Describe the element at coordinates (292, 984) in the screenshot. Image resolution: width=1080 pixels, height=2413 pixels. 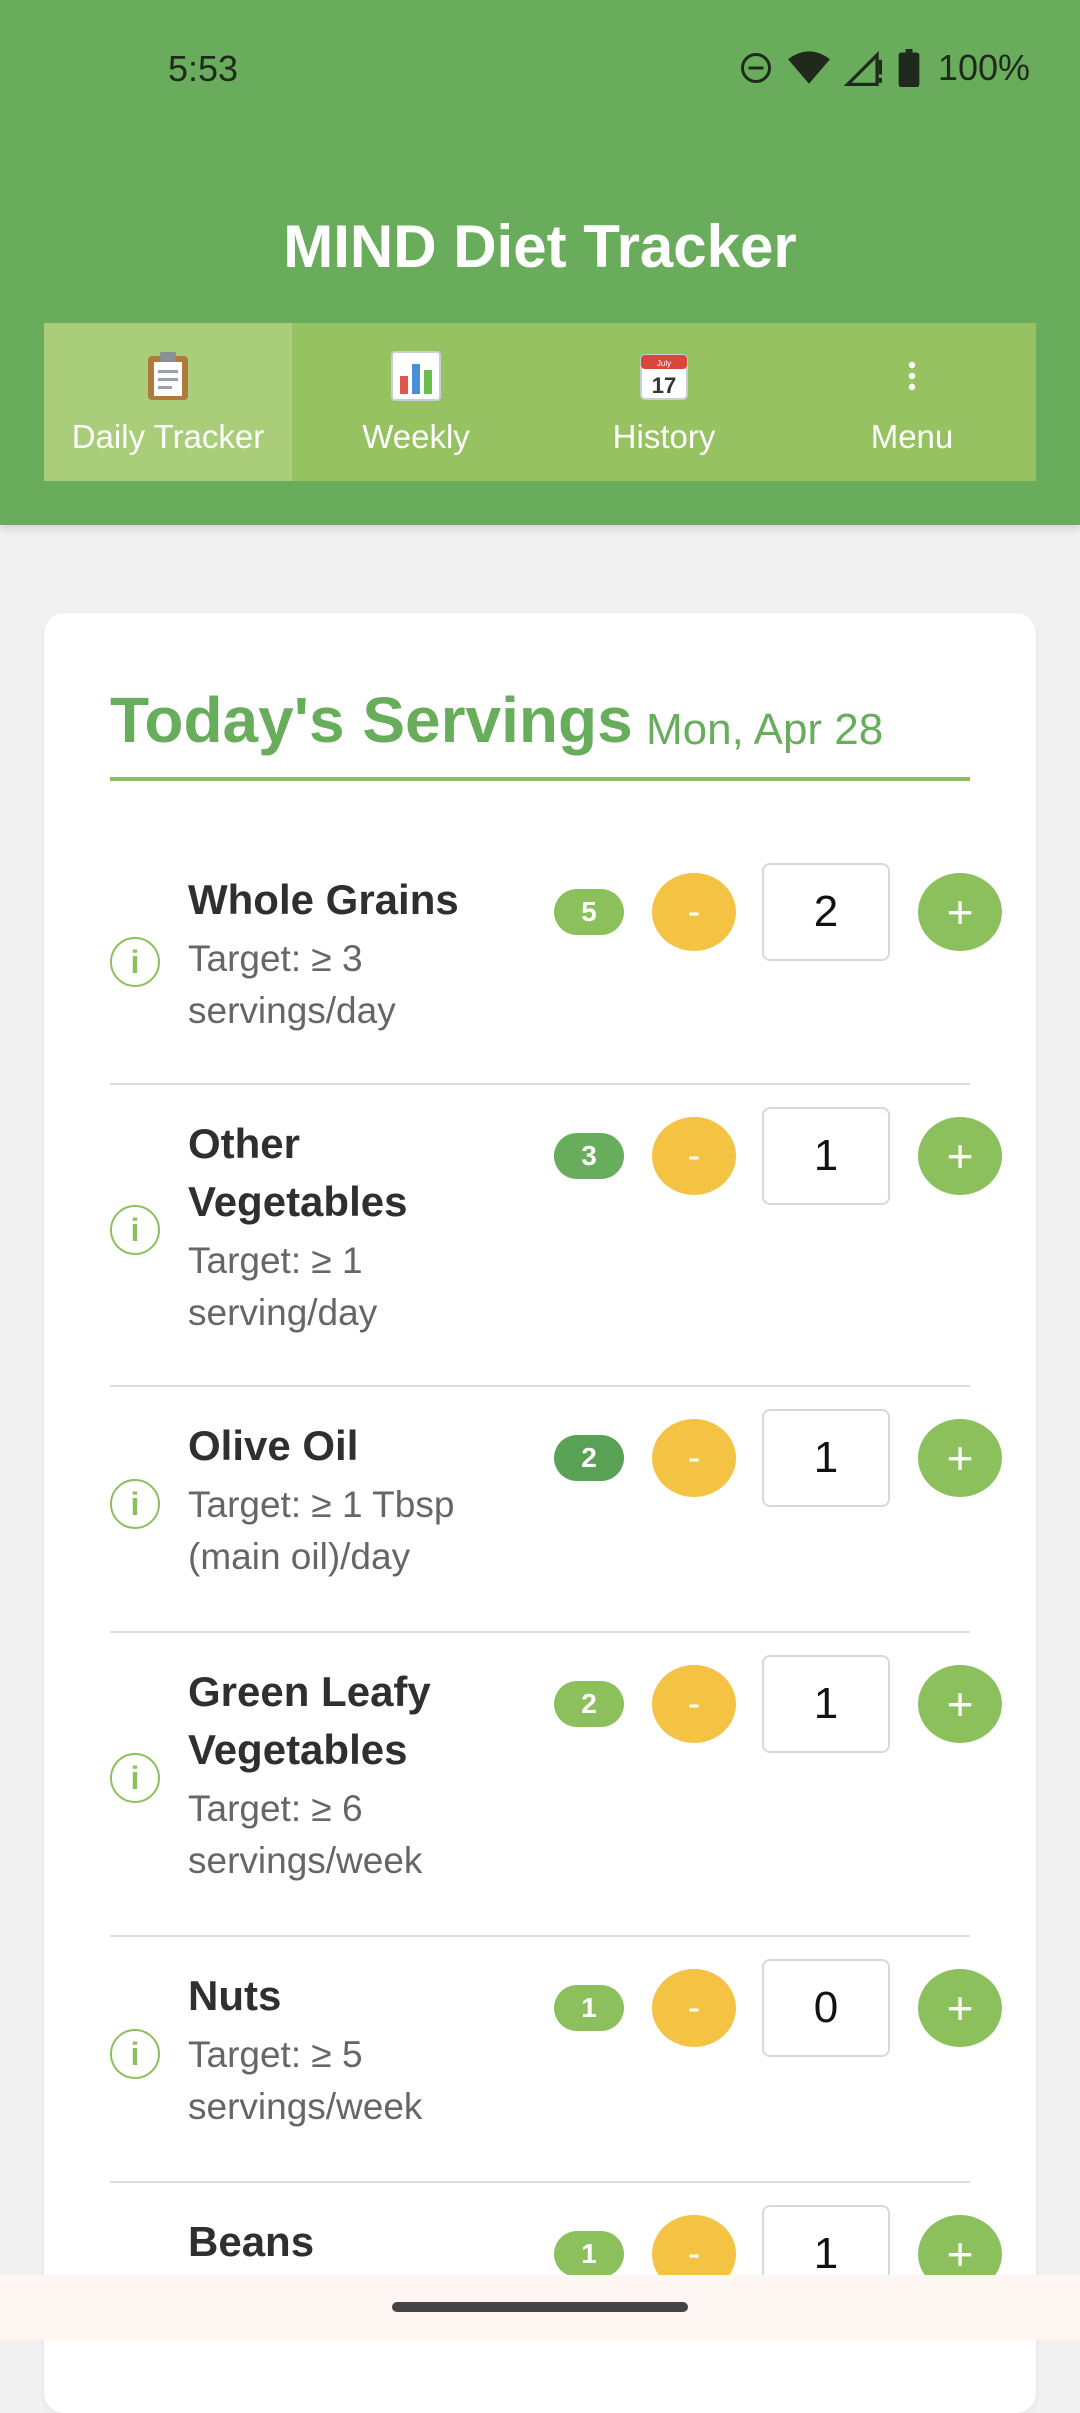
I see `food-target: Target: ≥ 3 servings/day` at that location.